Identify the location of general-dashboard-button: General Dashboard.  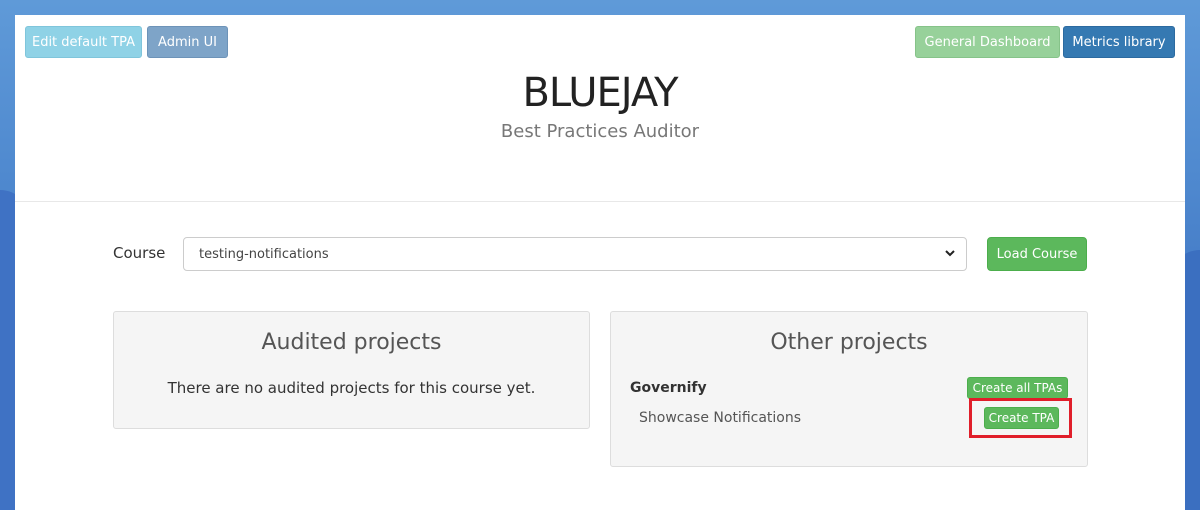
(987, 42).